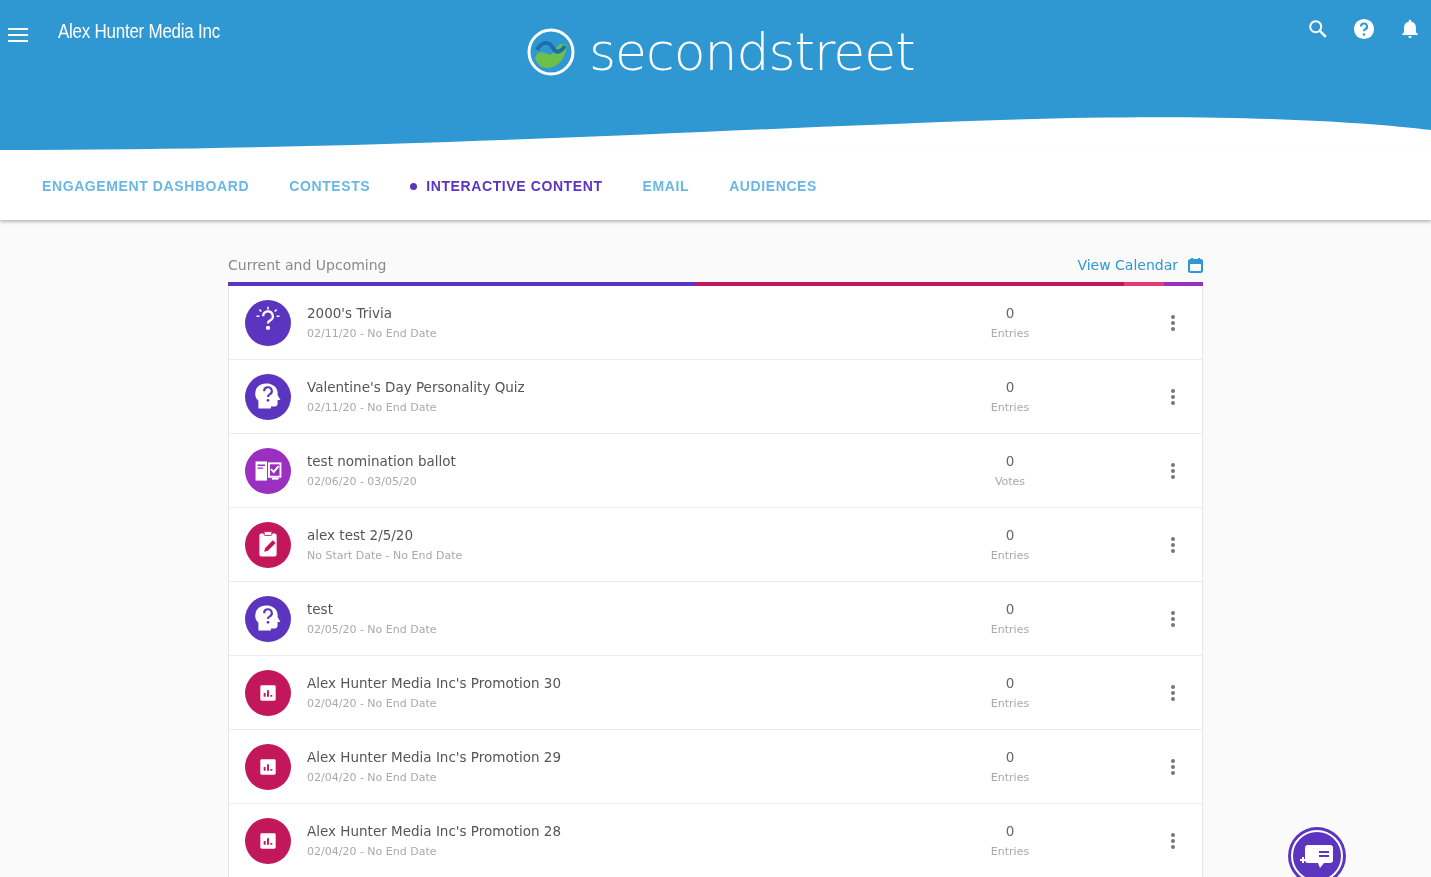 The image size is (1431, 877). What do you see at coordinates (1317, 852) in the screenshot?
I see `add-content-button` at bounding box center [1317, 852].